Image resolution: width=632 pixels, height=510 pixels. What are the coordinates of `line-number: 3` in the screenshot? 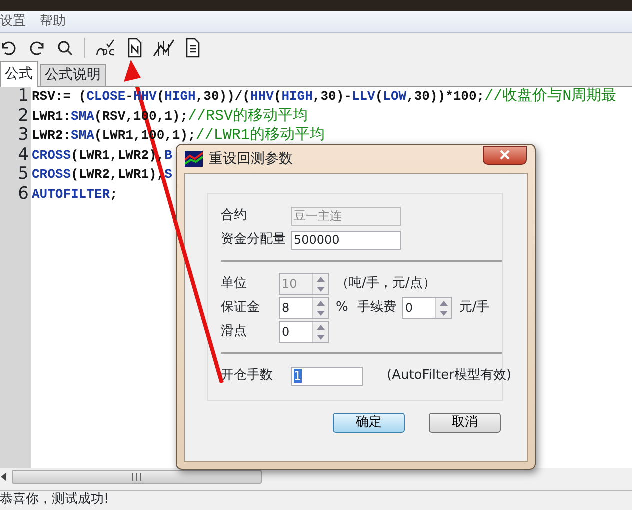 It's located at (23, 136).